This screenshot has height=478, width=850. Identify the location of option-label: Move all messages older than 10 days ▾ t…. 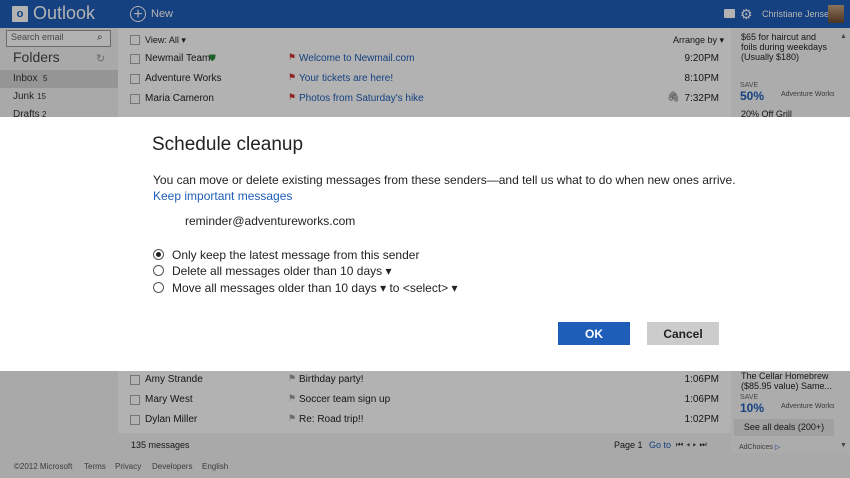
(315, 288).